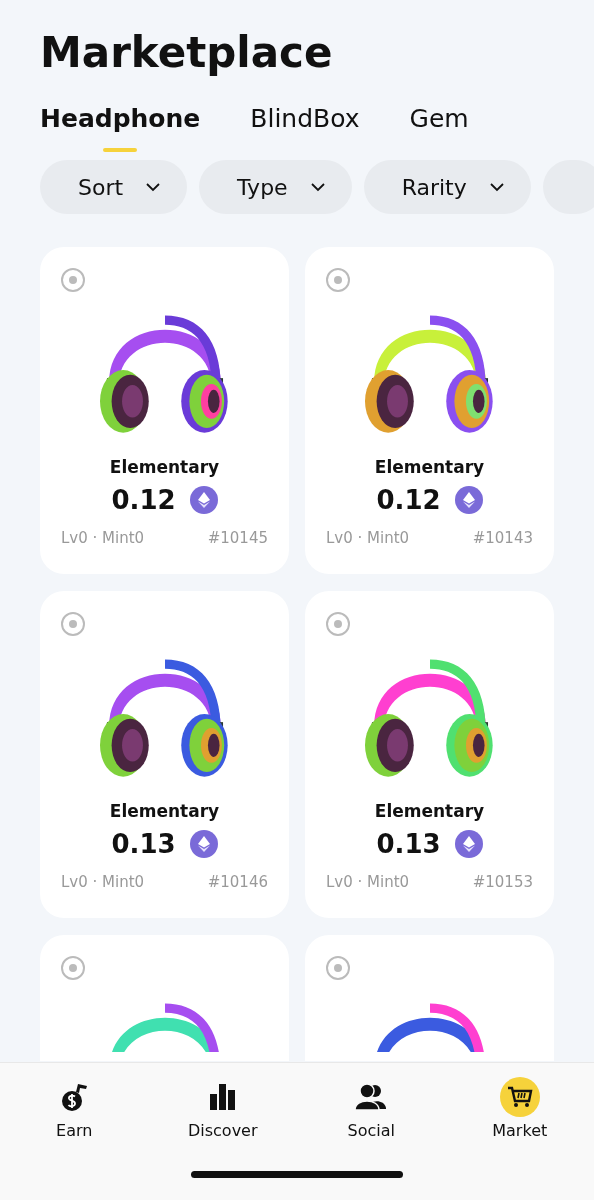  I want to click on nav-tab: Discover, so click(222, 1113).